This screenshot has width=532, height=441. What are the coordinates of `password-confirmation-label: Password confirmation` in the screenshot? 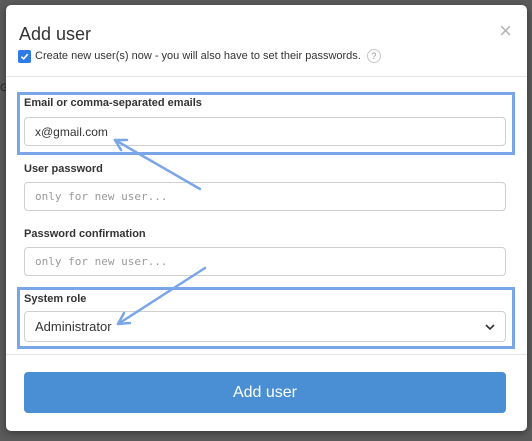 It's located at (85, 234).